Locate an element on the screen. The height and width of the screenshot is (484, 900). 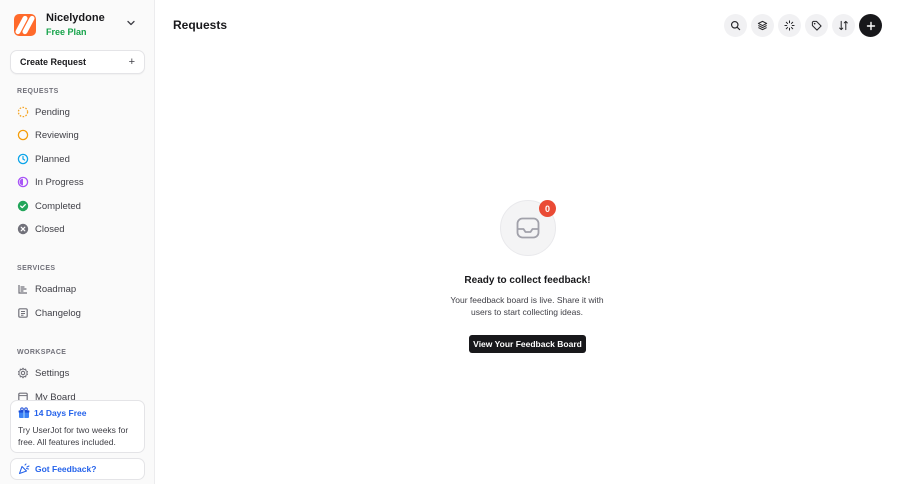
sidebar-item-reviewing: Reviewing is located at coordinates (77, 135).